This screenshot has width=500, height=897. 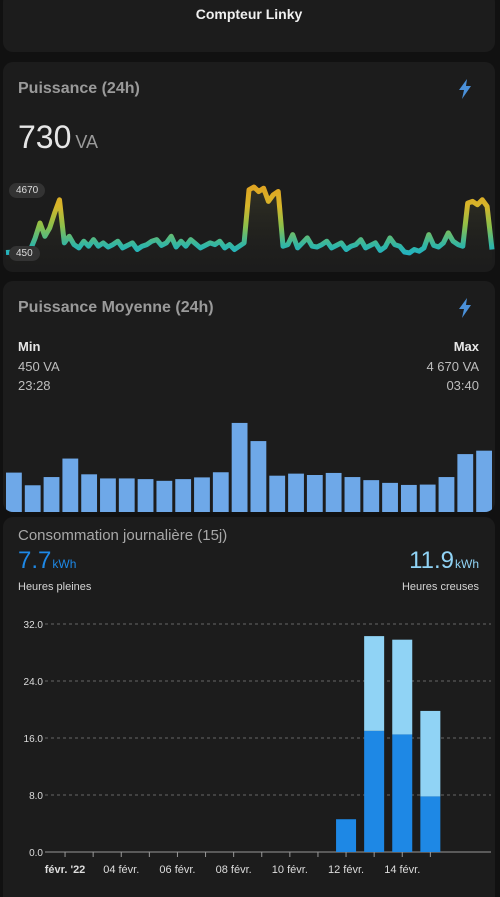 I want to click on creuses-label: Heures creuses, so click(x=440, y=587).